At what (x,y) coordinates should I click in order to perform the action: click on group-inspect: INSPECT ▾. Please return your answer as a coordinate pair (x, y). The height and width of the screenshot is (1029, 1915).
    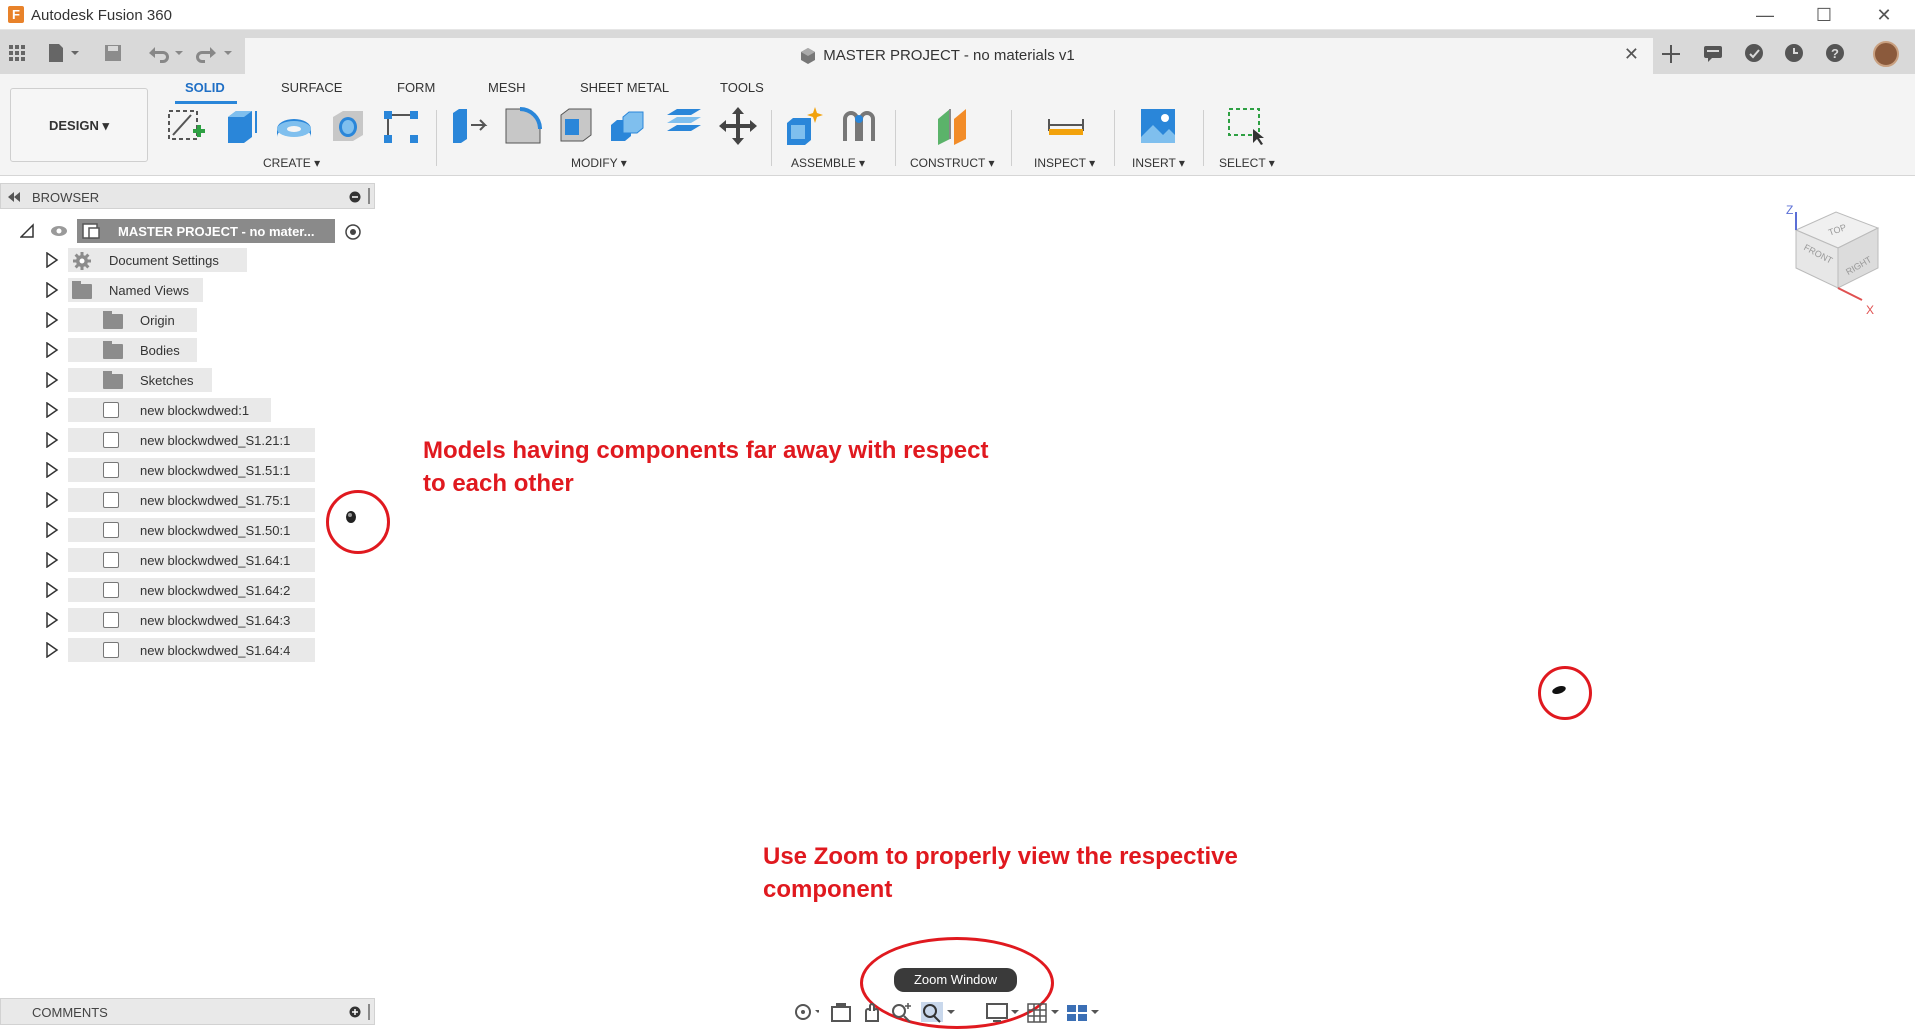
    Looking at the image, I should click on (1064, 163).